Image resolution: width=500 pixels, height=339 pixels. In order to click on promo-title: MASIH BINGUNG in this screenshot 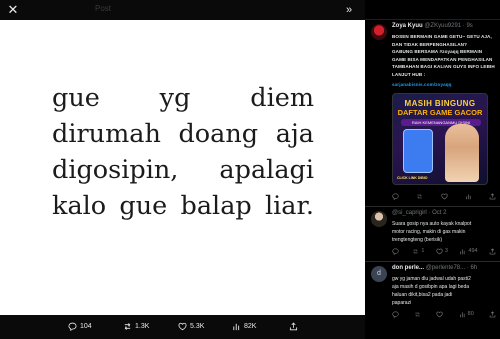, I will do `click(440, 103)`.